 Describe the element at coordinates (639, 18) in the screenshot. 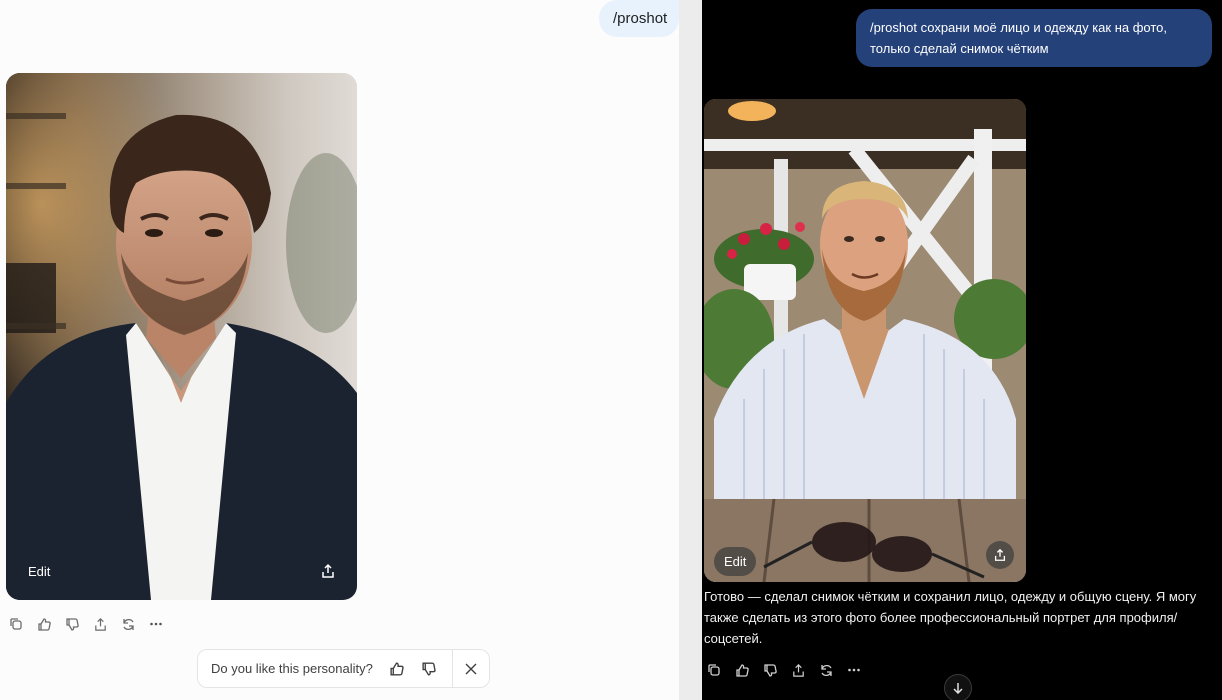

I see `user-message-bubble: /proshot` at that location.